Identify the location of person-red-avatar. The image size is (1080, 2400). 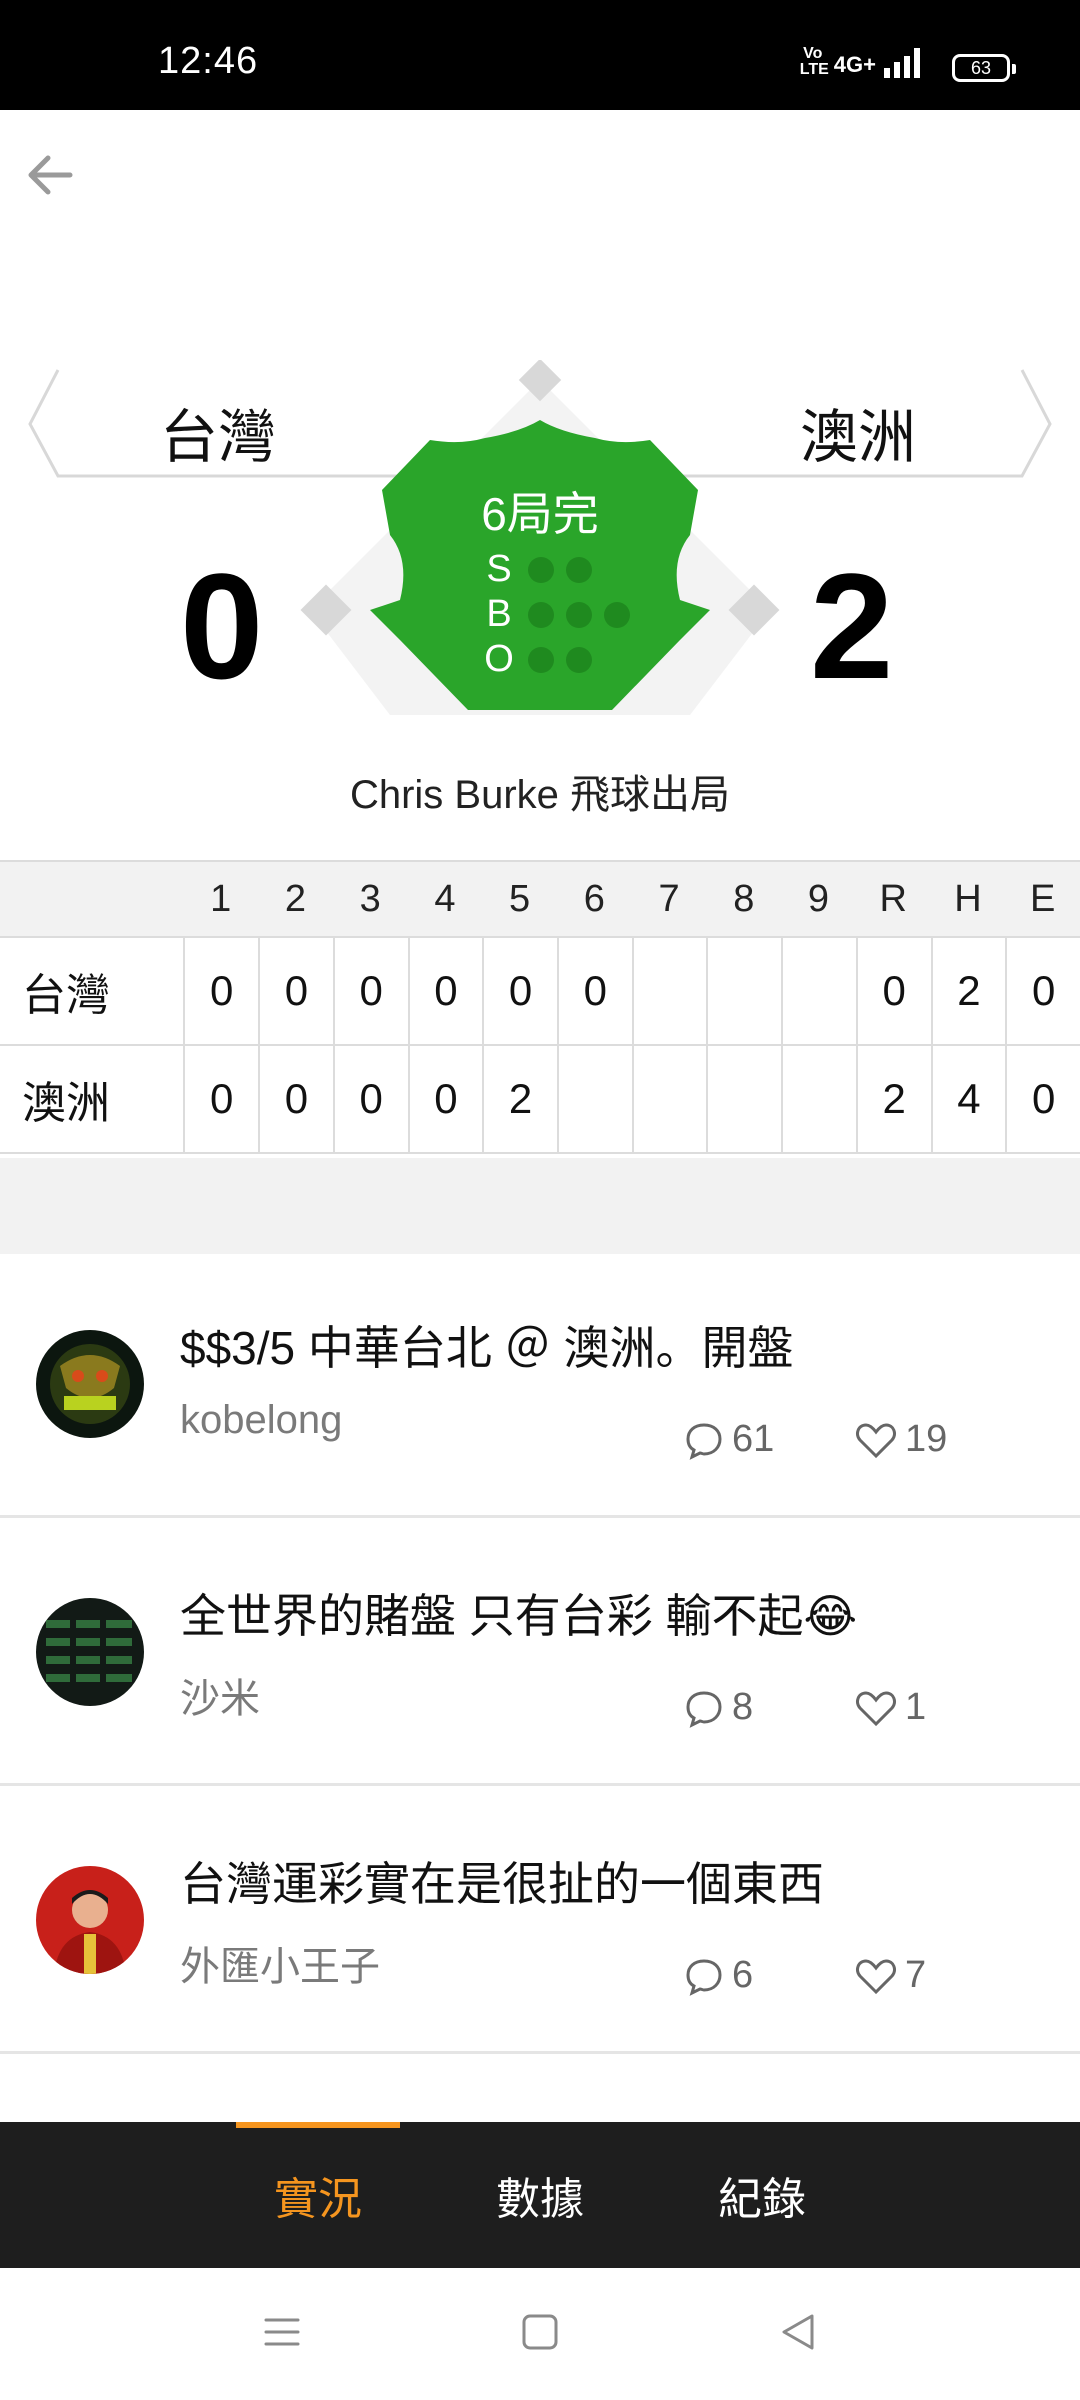
(90, 1920).